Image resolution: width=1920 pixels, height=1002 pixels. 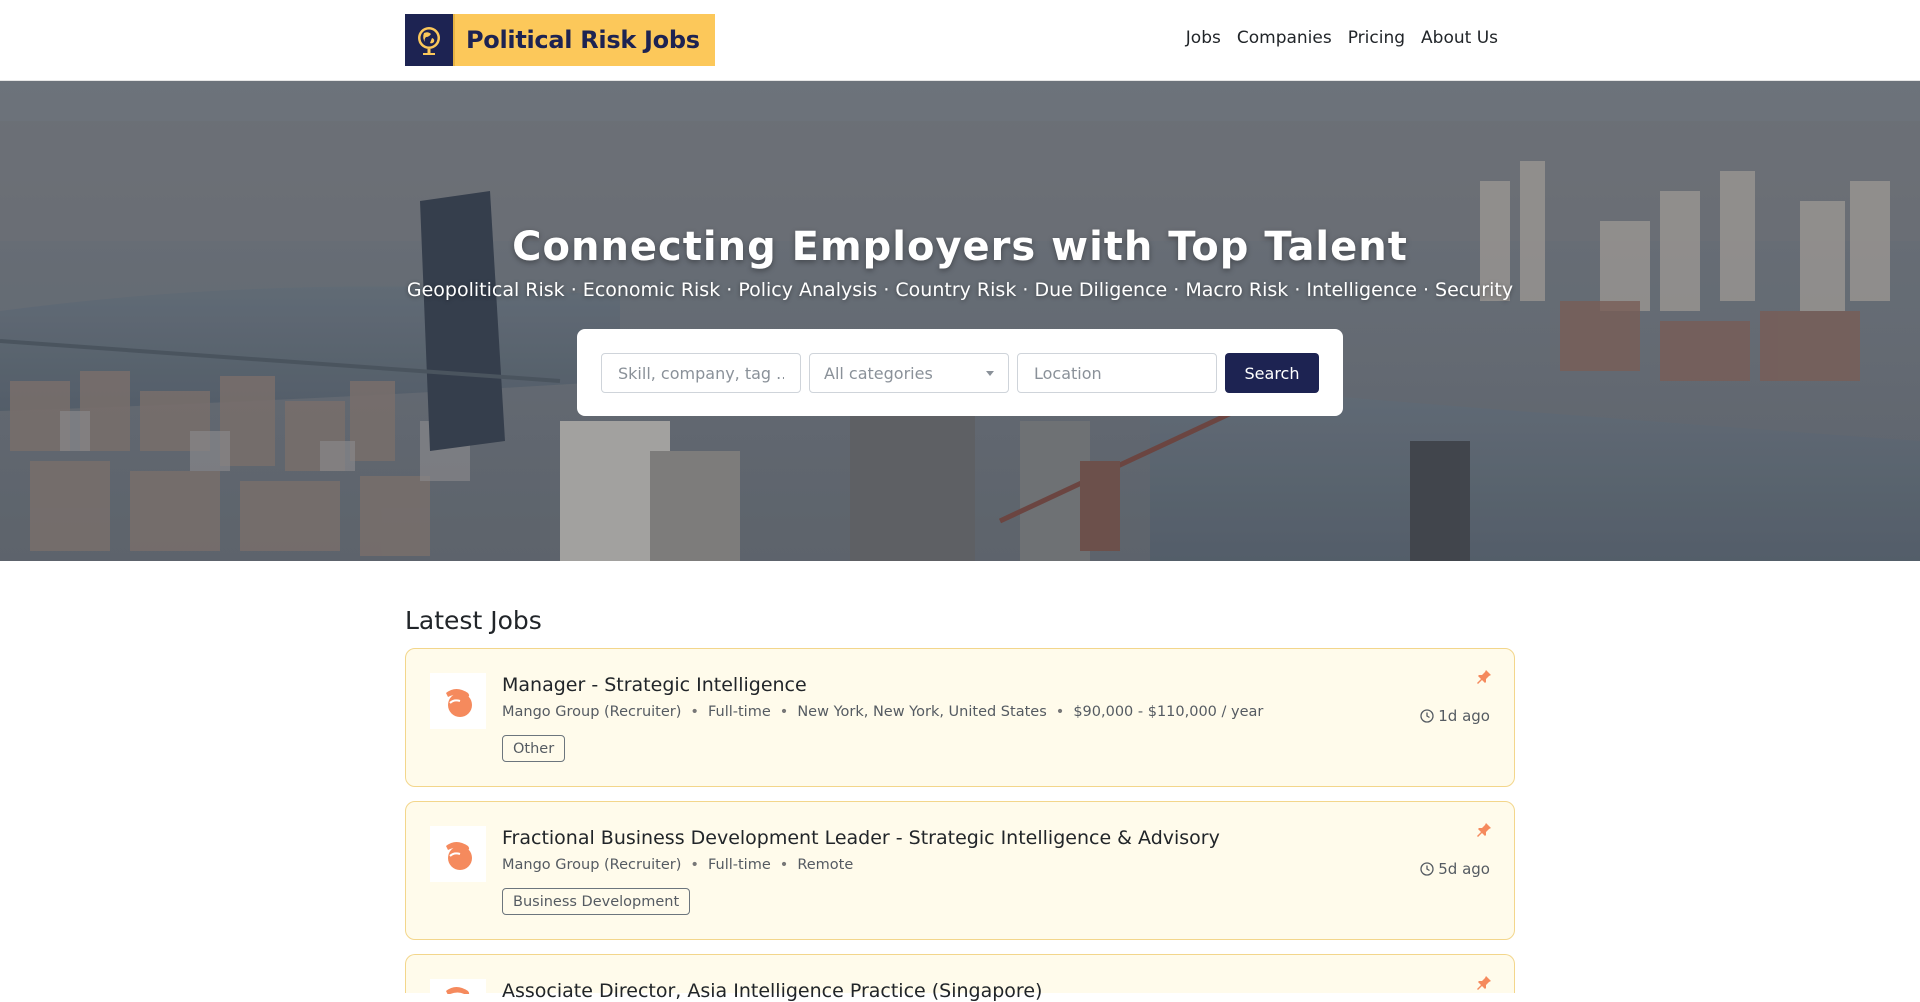 I want to click on brand-name: Political Risk Jobs, so click(x=583, y=40).